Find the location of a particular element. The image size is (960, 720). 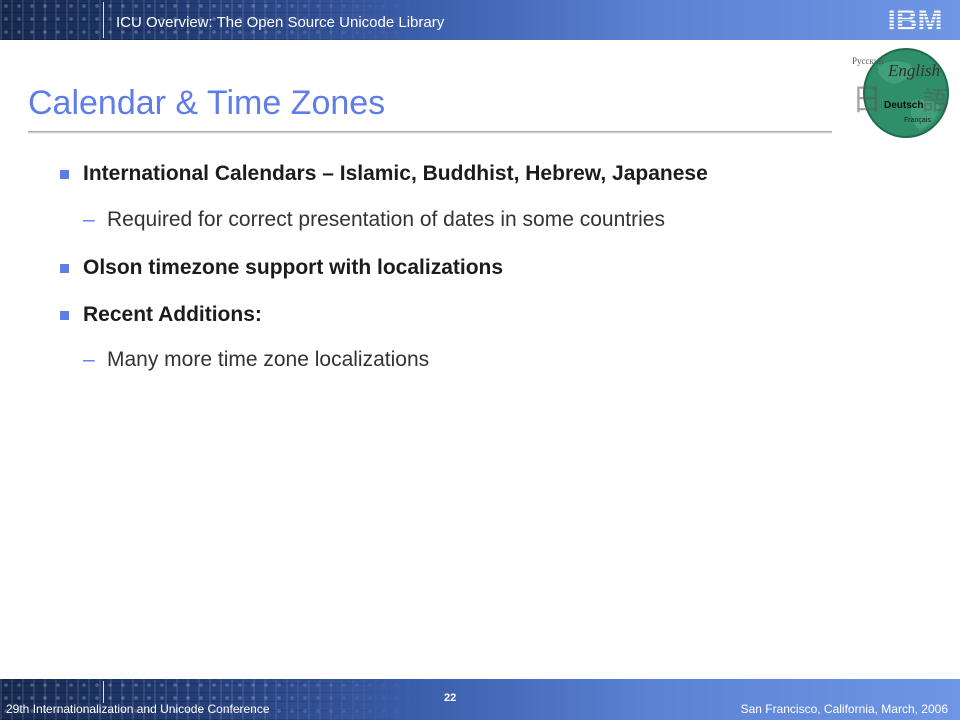

sub-bullet-text: Many more time zone localizations is located at coordinates (268, 359).